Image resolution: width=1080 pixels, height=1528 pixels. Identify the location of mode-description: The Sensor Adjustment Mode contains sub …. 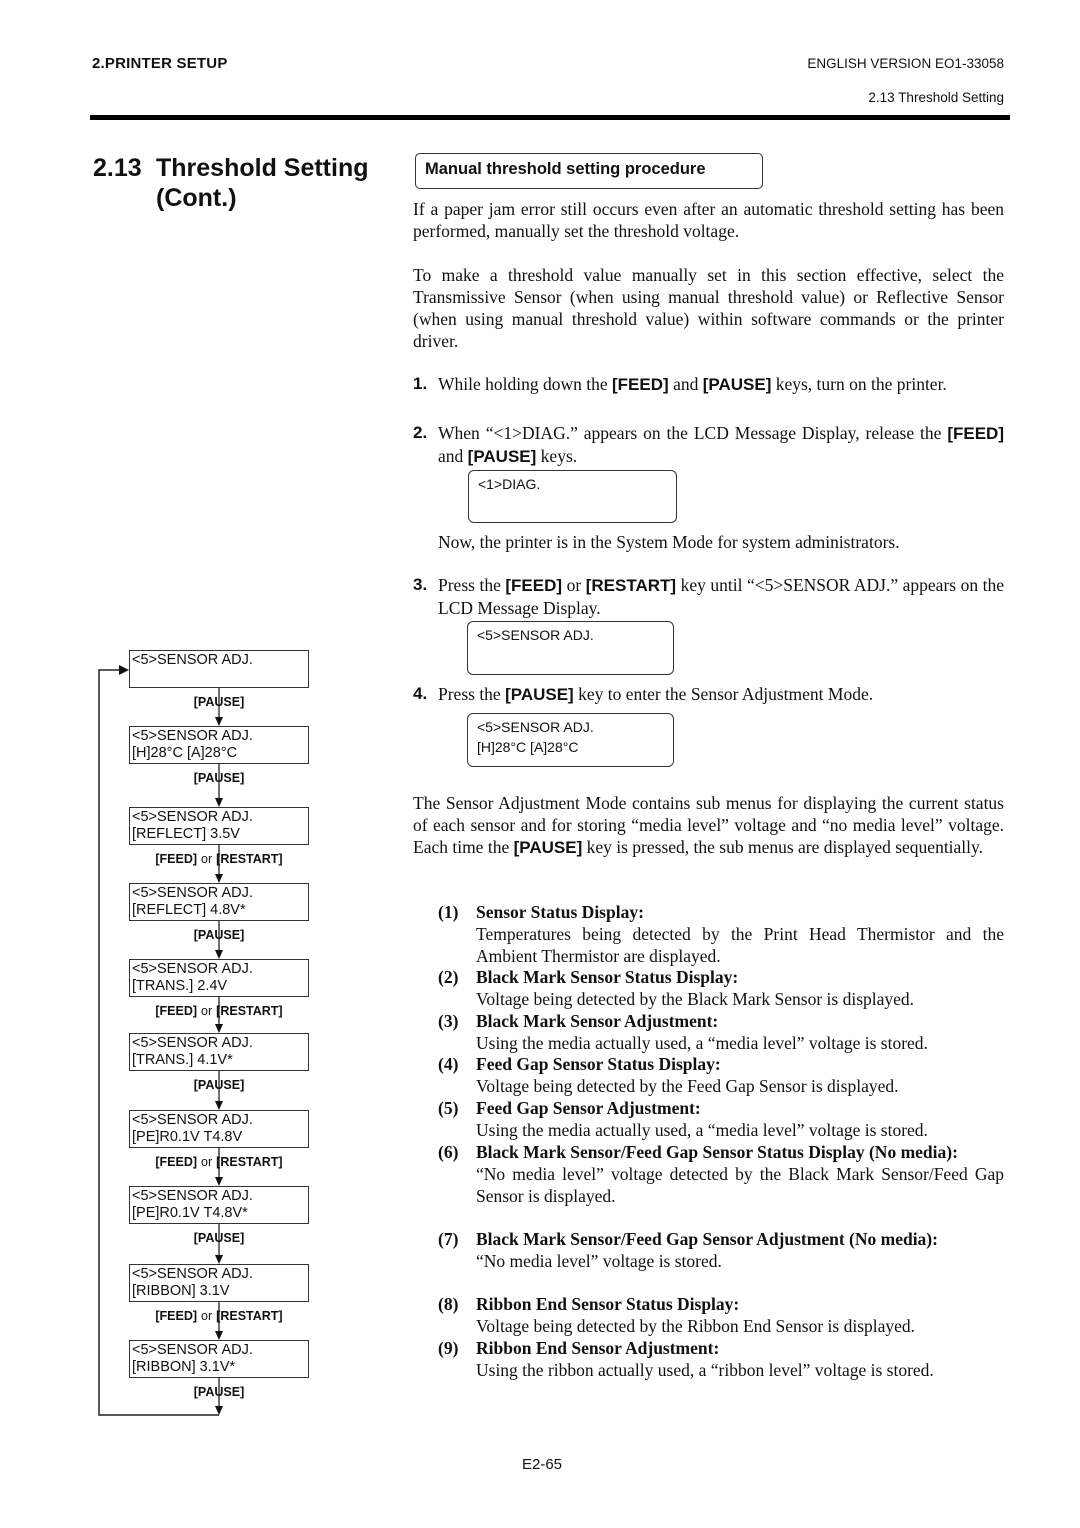
(708, 825).